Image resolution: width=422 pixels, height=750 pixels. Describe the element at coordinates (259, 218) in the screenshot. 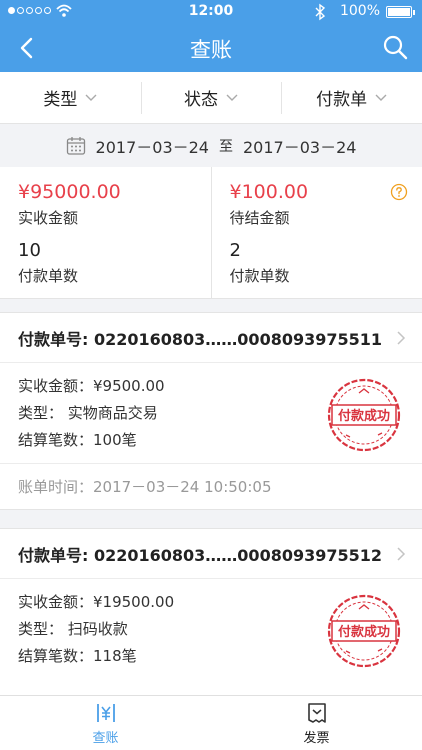

I see `pending-label: 待结金额` at that location.